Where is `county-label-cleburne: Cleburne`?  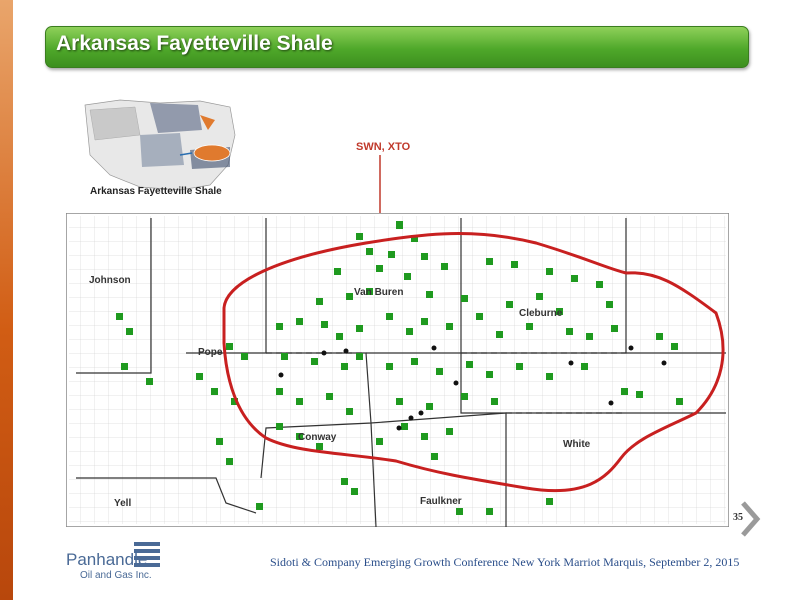
county-label-cleburne: Cleburne is located at coordinates (541, 313).